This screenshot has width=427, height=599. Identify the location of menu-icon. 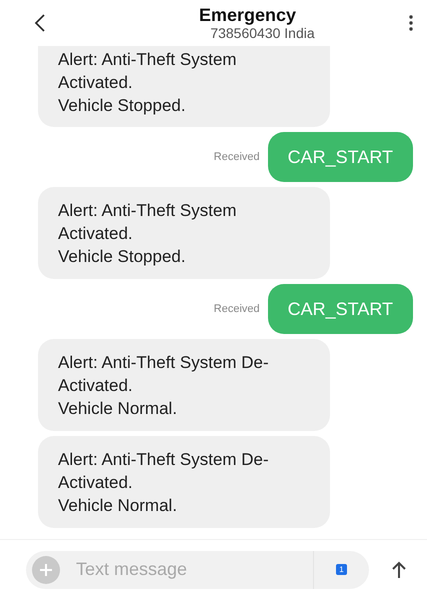
(410, 23).